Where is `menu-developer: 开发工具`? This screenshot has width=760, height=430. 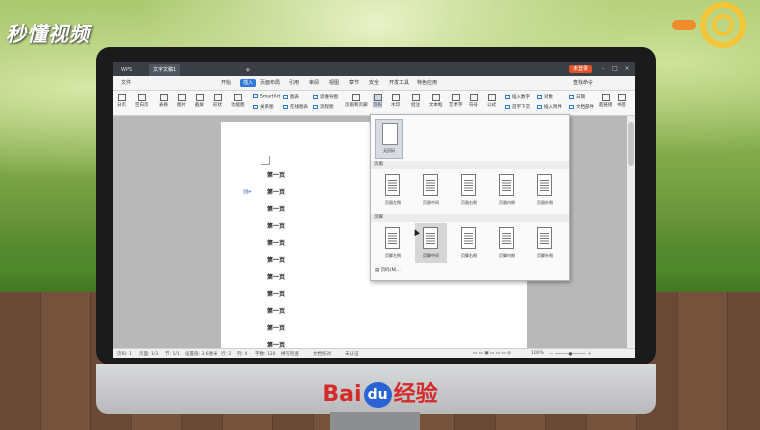
menu-developer: 开发工具 is located at coordinates (399, 83).